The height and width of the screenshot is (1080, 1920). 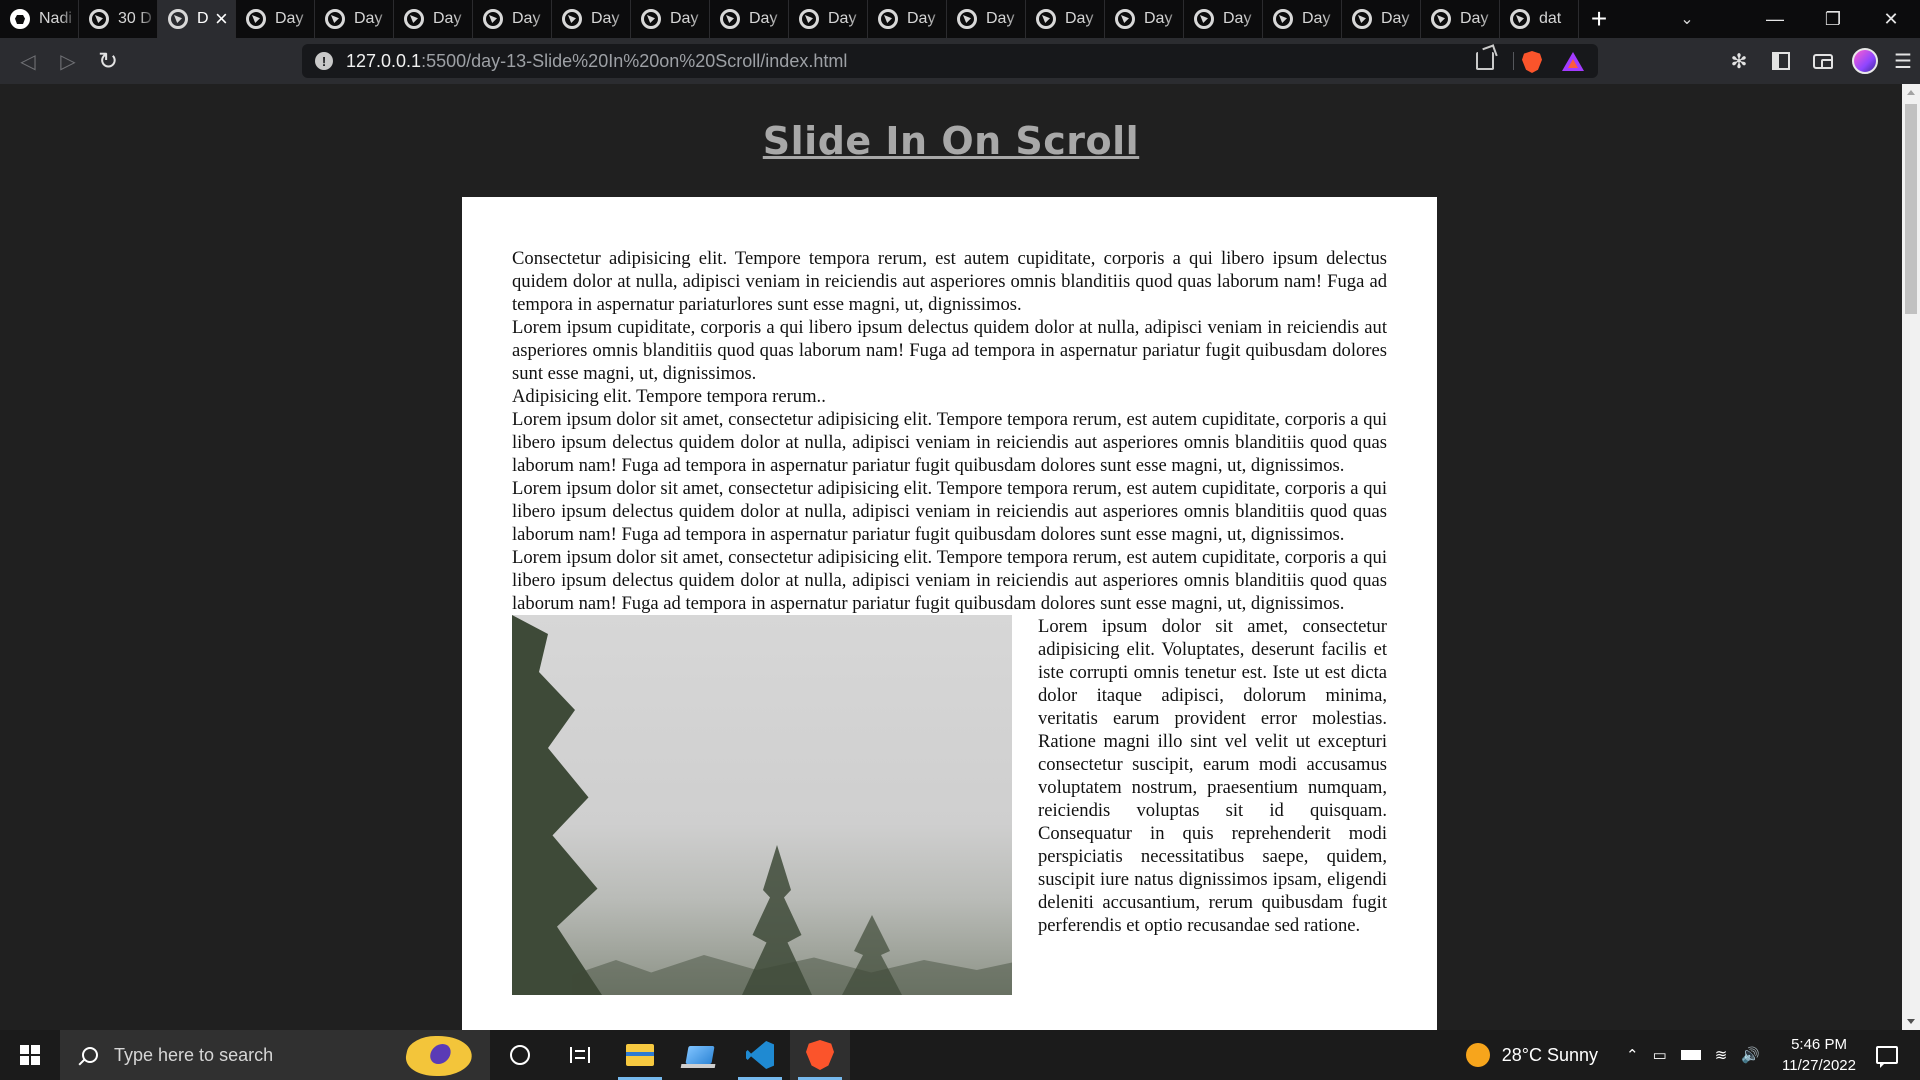 What do you see at coordinates (1687, 19) in the screenshot?
I see `tab-search-chevron-icon: ⌄` at bounding box center [1687, 19].